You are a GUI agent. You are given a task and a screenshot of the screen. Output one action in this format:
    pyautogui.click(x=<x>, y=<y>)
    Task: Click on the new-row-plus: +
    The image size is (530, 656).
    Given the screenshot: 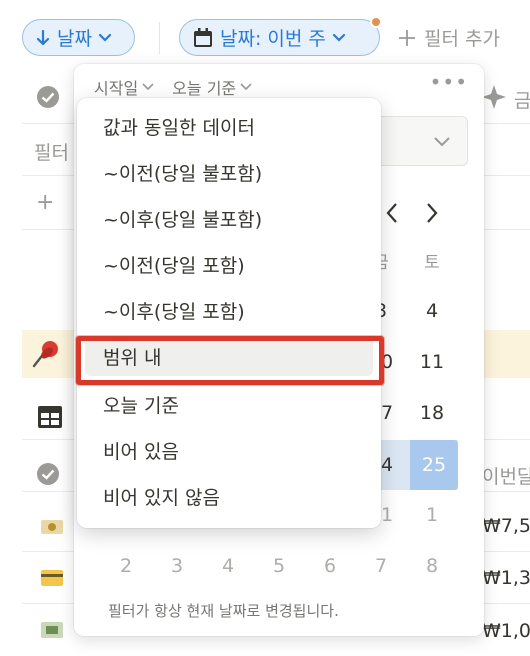 What is the action you would take?
    pyautogui.click(x=45, y=202)
    